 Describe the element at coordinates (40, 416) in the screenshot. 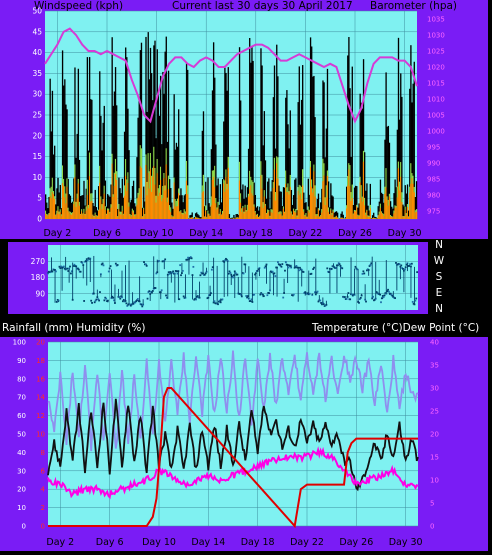

I see `rainfall-tick-label: 12` at that location.